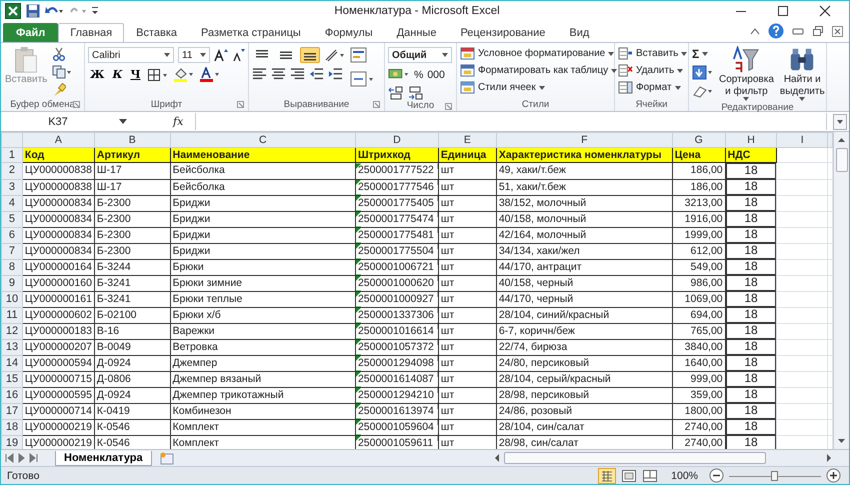 The image size is (850, 485). I want to click on help-icon, so click(776, 31).